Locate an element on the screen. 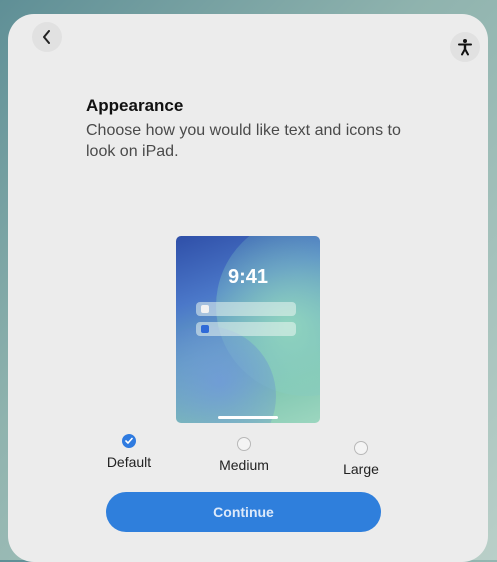 The image size is (497, 562). ipad-lock-screen-preview: 9:41 is located at coordinates (248, 329).